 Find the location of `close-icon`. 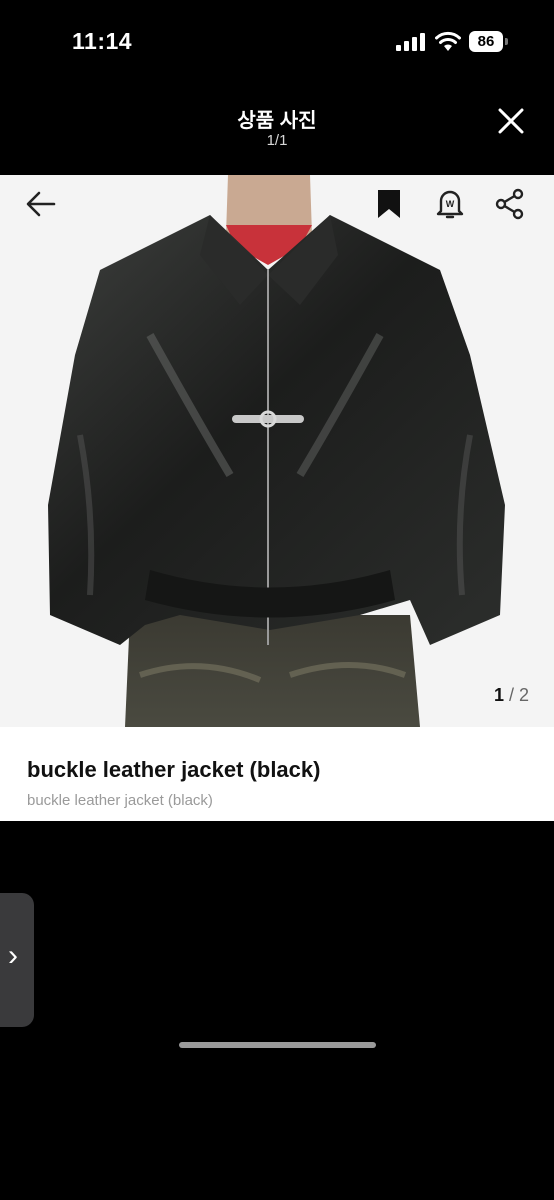

close-icon is located at coordinates (511, 121).